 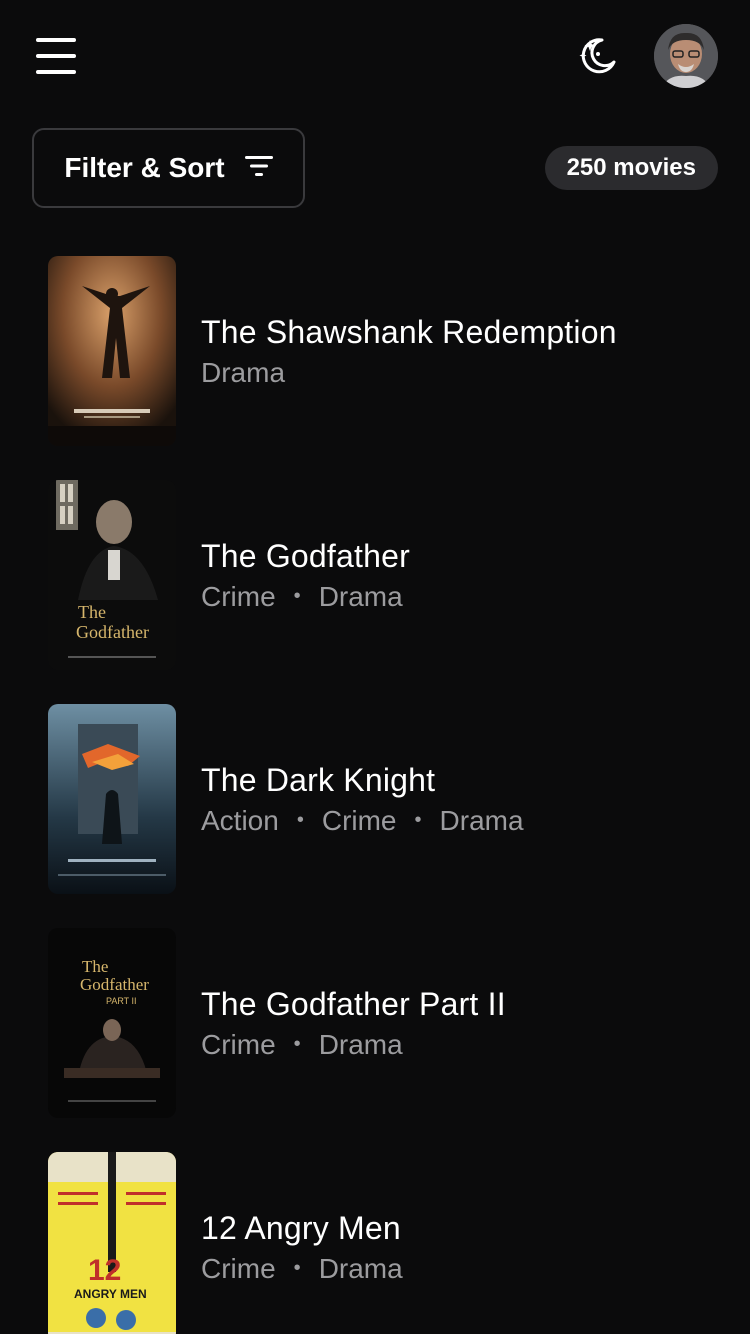 I want to click on movie-title: The Godfather Part II, so click(x=353, y=1003).